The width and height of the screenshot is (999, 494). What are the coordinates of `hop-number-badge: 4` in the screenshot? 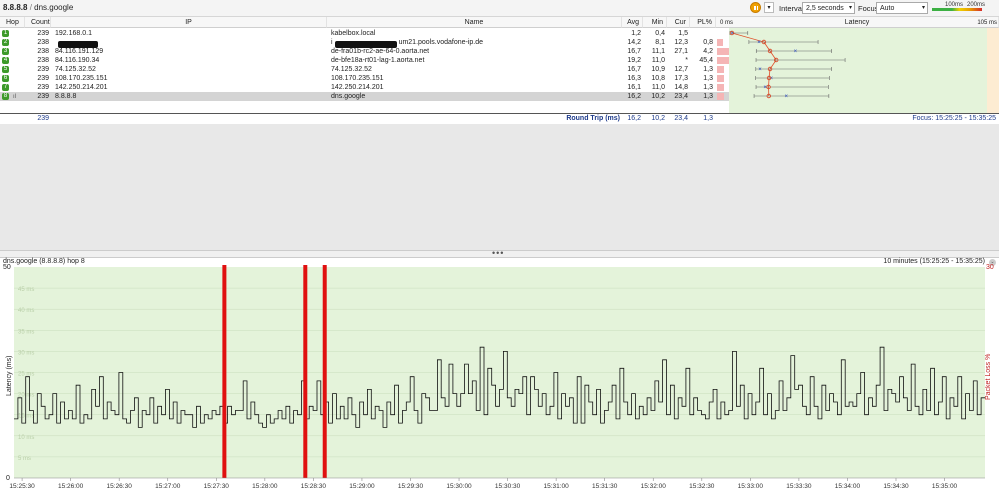 It's located at (5, 60).